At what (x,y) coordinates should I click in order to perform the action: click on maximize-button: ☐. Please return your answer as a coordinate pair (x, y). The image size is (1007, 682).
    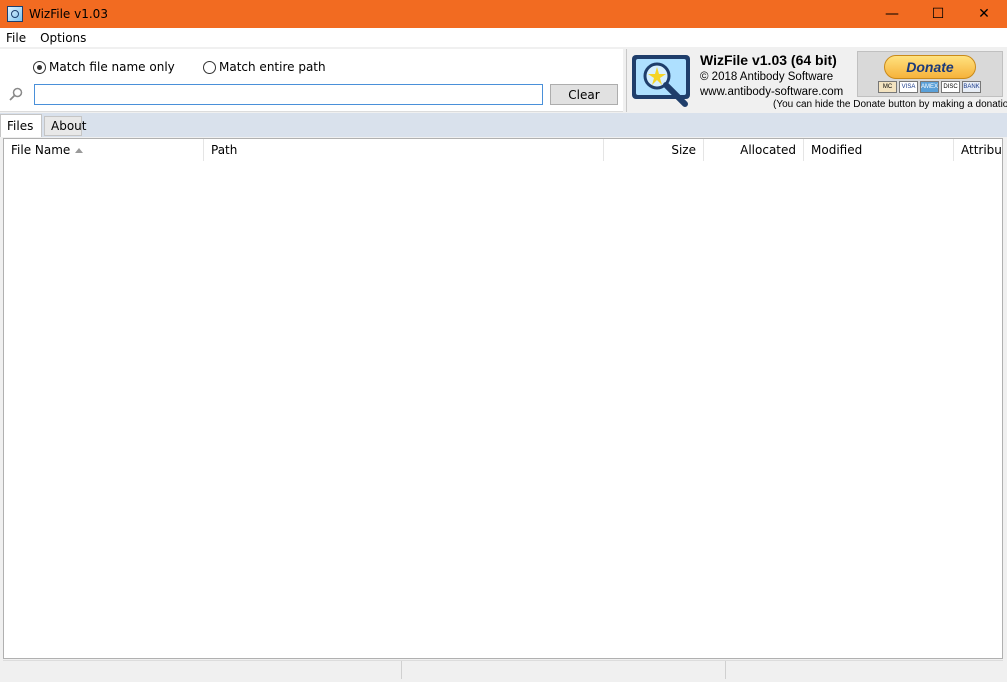
    Looking at the image, I should click on (938, 14).